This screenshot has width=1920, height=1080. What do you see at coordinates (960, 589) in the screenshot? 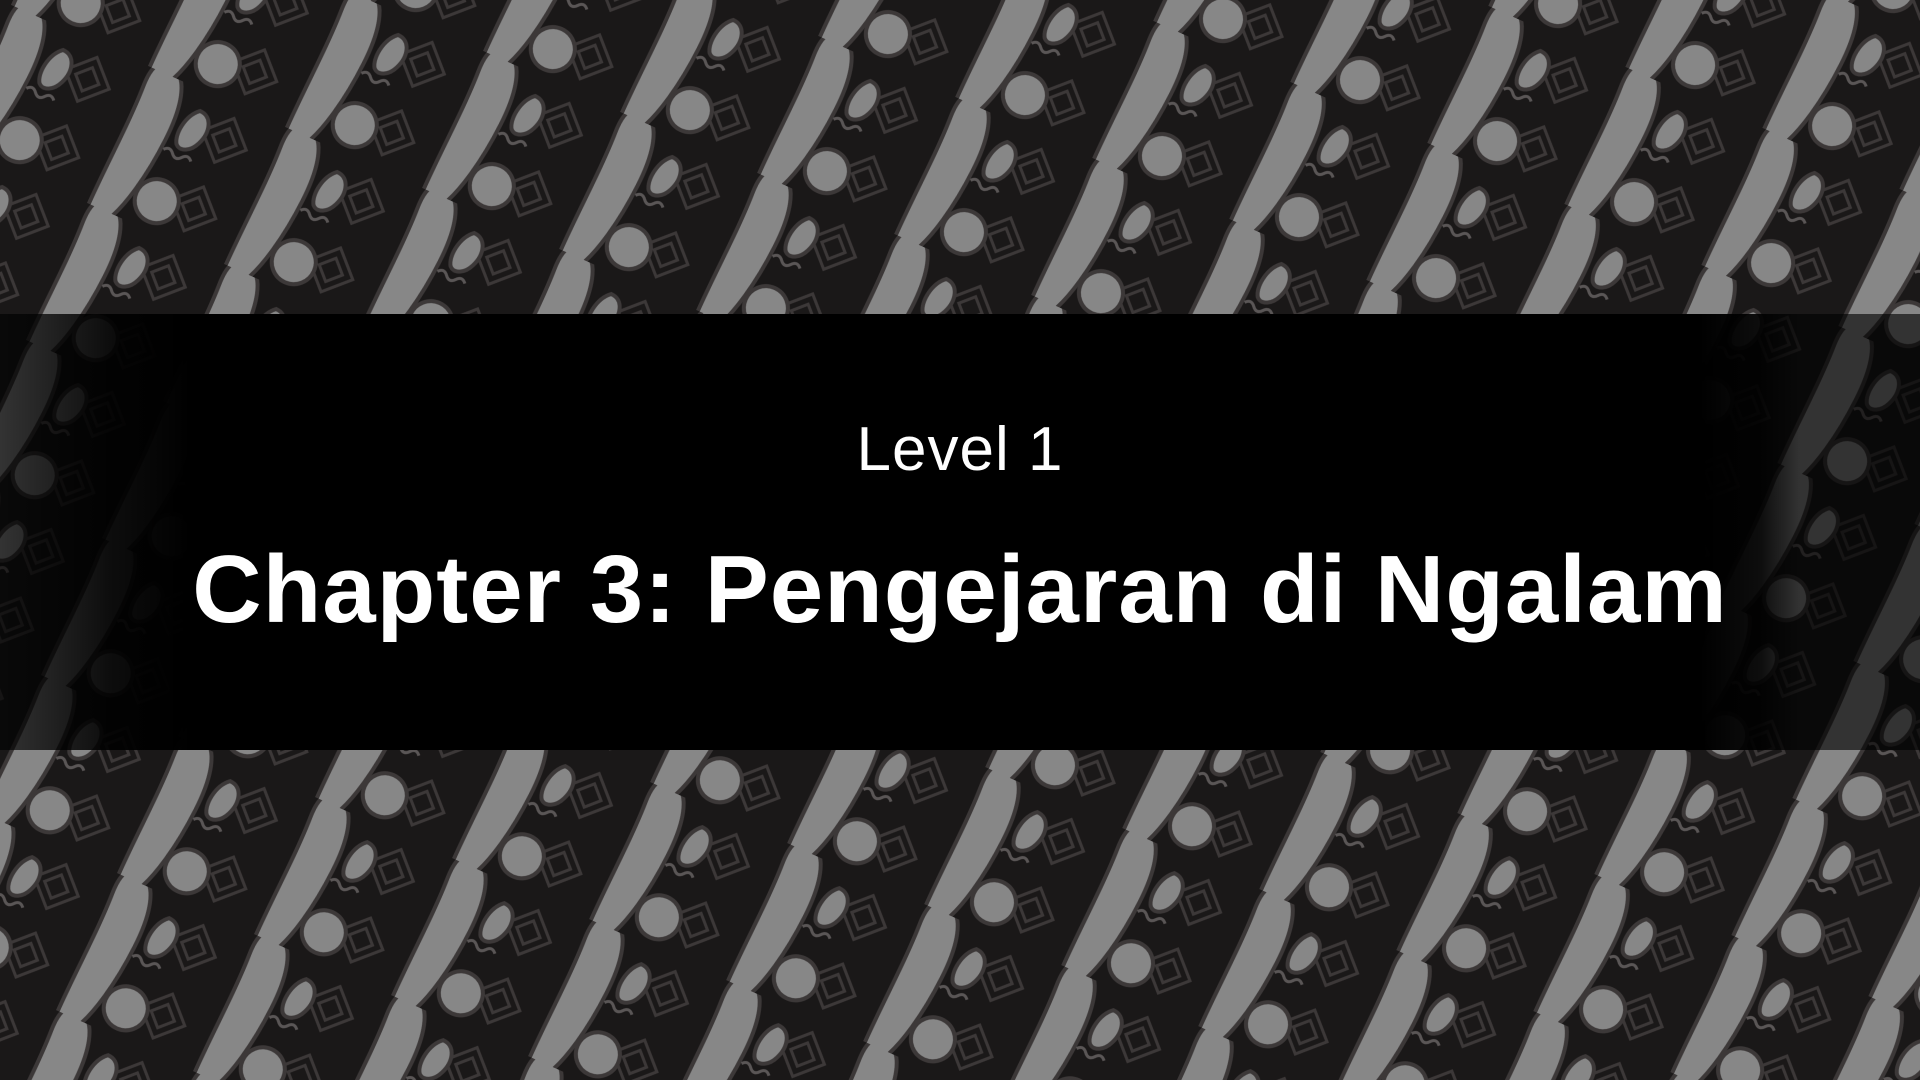
I see `chapter-title: Chapter 3: Pengejaran di Ngalam` at bounding box center [960, 589].